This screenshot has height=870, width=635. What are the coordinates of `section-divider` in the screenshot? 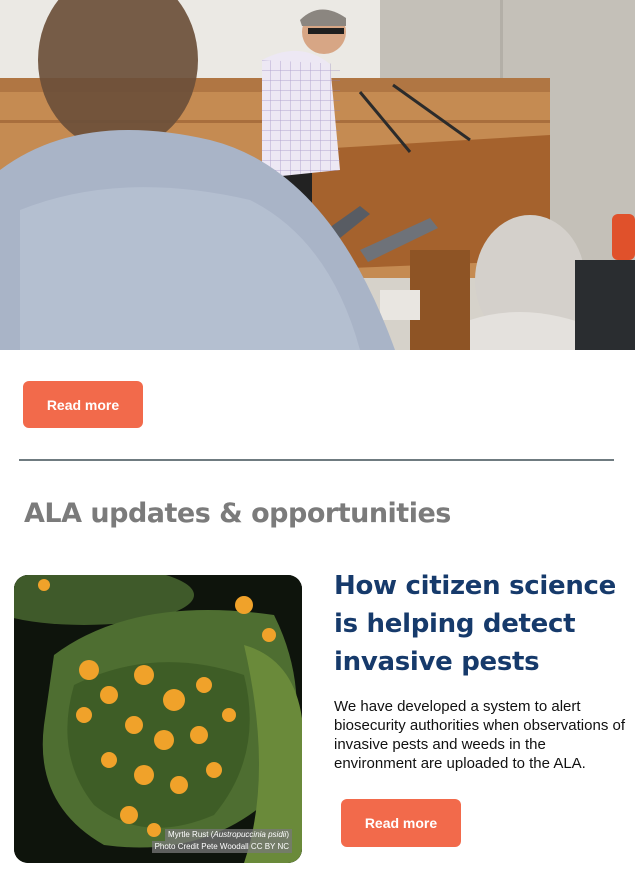 It's located at (316, 460).